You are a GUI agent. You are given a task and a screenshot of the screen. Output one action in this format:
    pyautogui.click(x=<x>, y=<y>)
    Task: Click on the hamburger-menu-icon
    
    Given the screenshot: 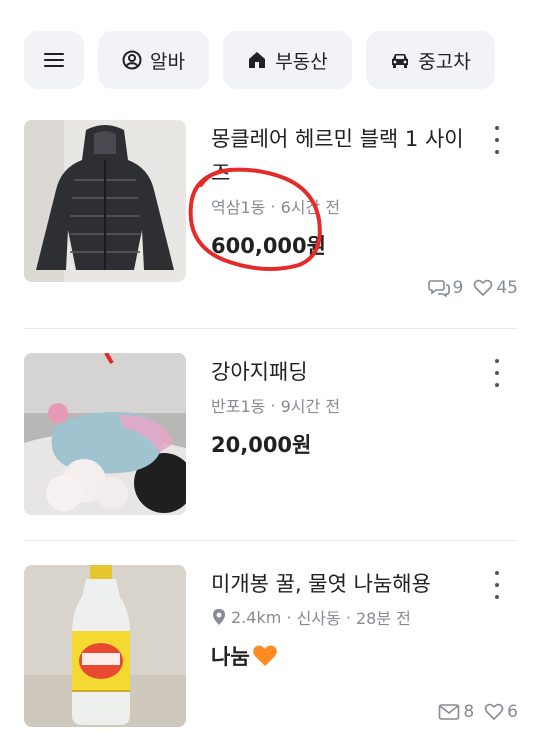 What is the action you would take?
    pyautogui.click(x=54, y=60)
    